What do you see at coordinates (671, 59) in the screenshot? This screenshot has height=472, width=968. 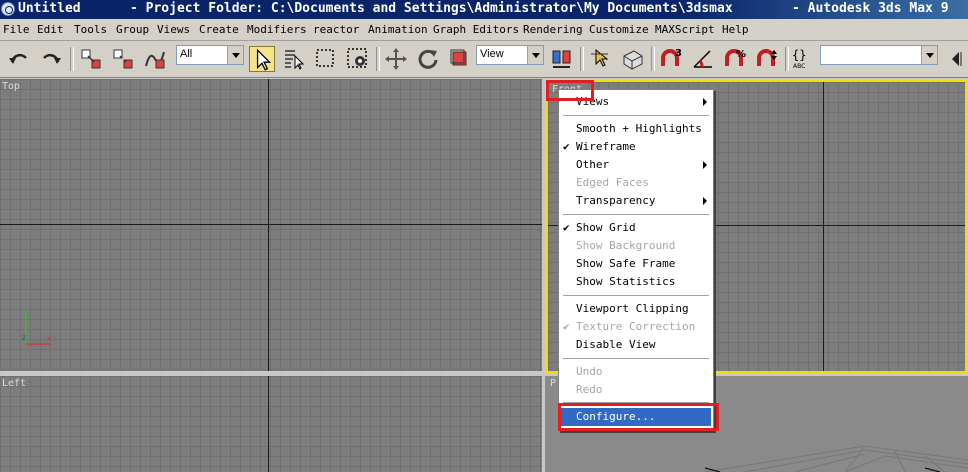 I see `snaps-toggle-icon: 3` at bounding box center [671, 59].